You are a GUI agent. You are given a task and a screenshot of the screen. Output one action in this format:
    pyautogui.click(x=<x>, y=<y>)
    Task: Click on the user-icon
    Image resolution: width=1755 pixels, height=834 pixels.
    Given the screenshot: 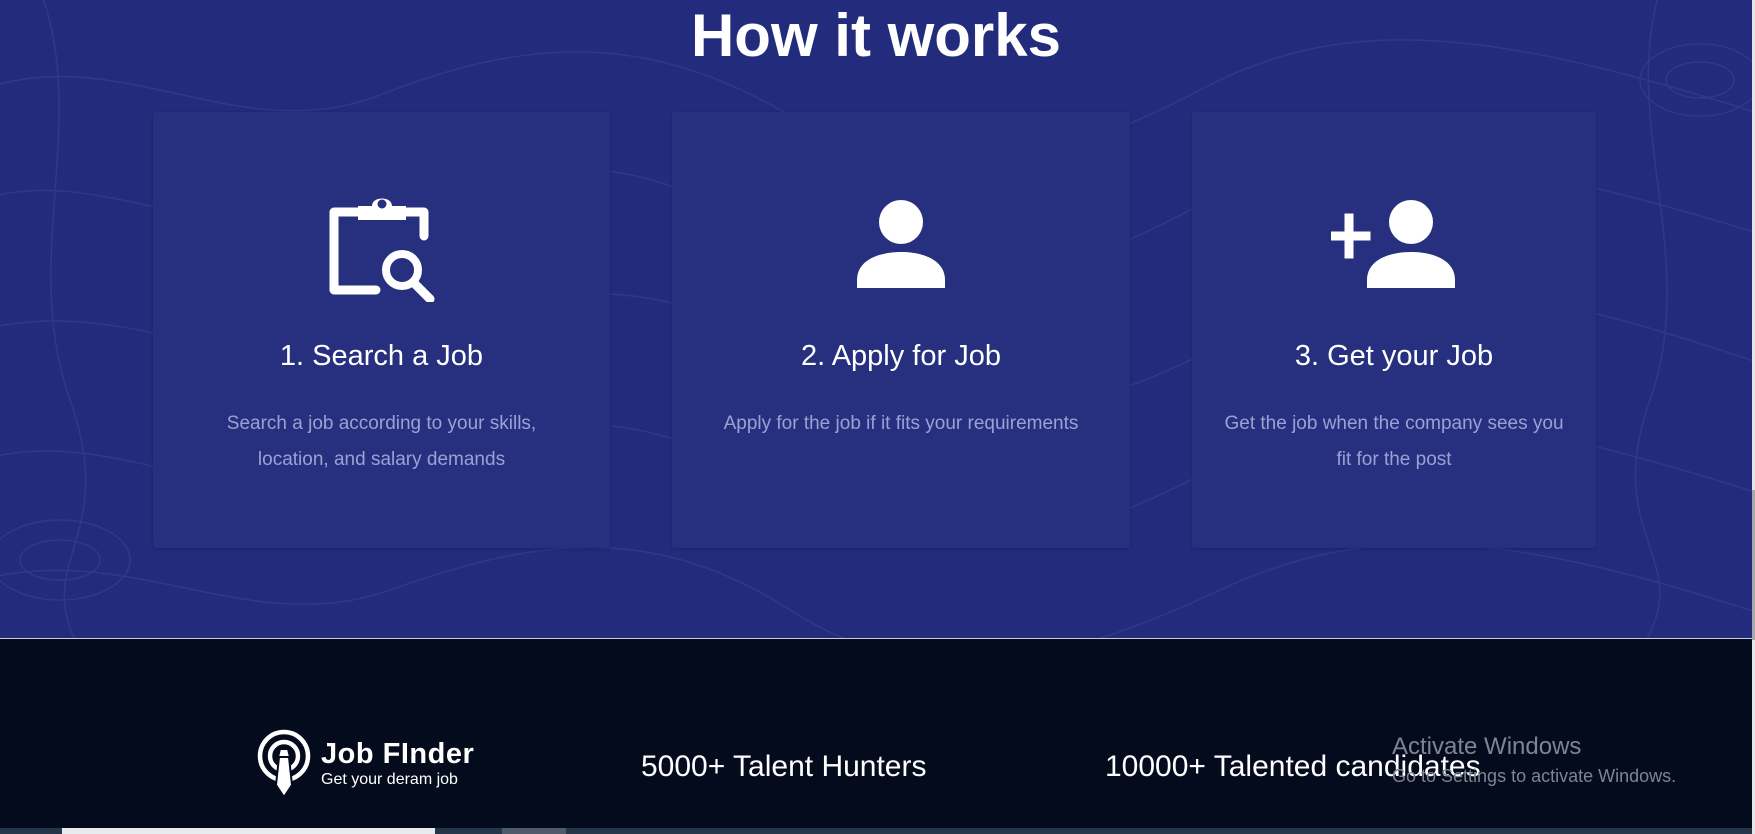 What is the action you would take?
    pyautogui.click(x=901, y=244)
    